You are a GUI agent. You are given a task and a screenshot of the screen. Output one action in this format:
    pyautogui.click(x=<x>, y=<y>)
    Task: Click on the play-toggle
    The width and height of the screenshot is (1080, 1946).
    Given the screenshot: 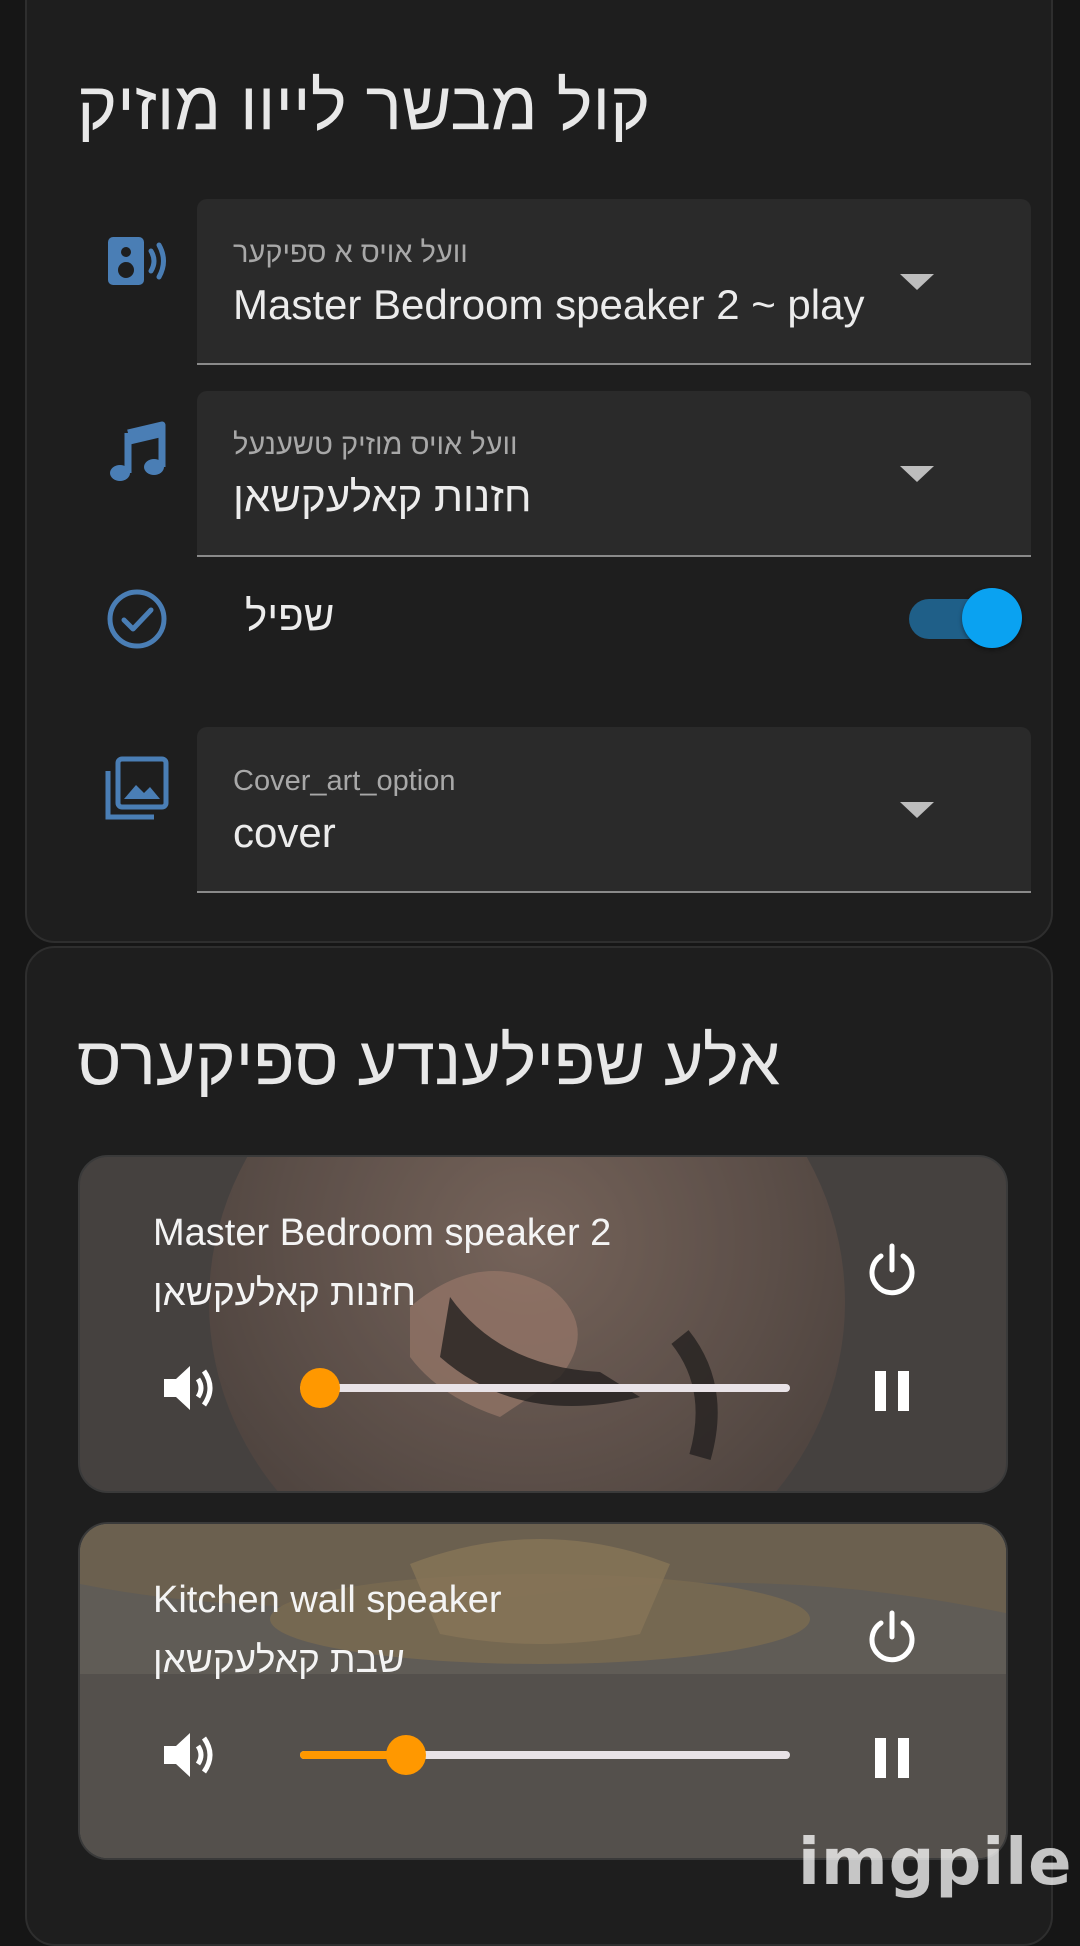 What is the action you would take?
    pyautogui.click(x=953, y=617)
    